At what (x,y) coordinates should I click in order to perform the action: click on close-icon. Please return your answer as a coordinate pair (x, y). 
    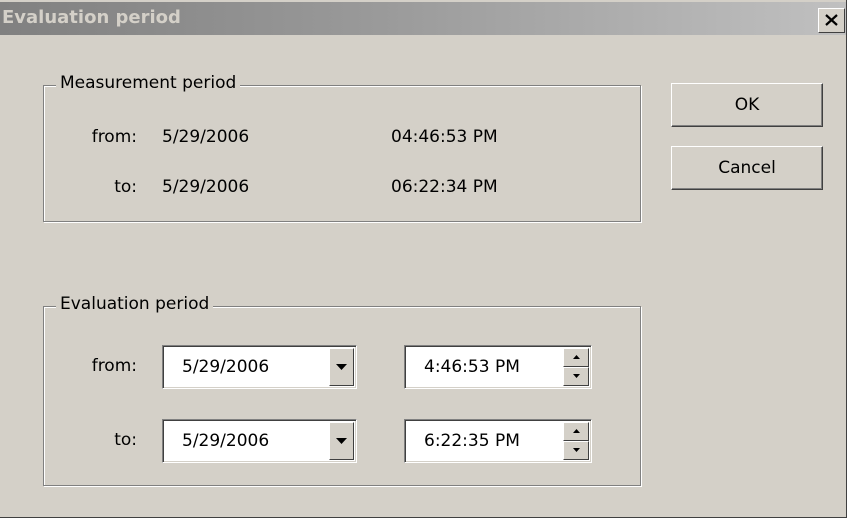
    Looking at the image, I should click on (831, 20).